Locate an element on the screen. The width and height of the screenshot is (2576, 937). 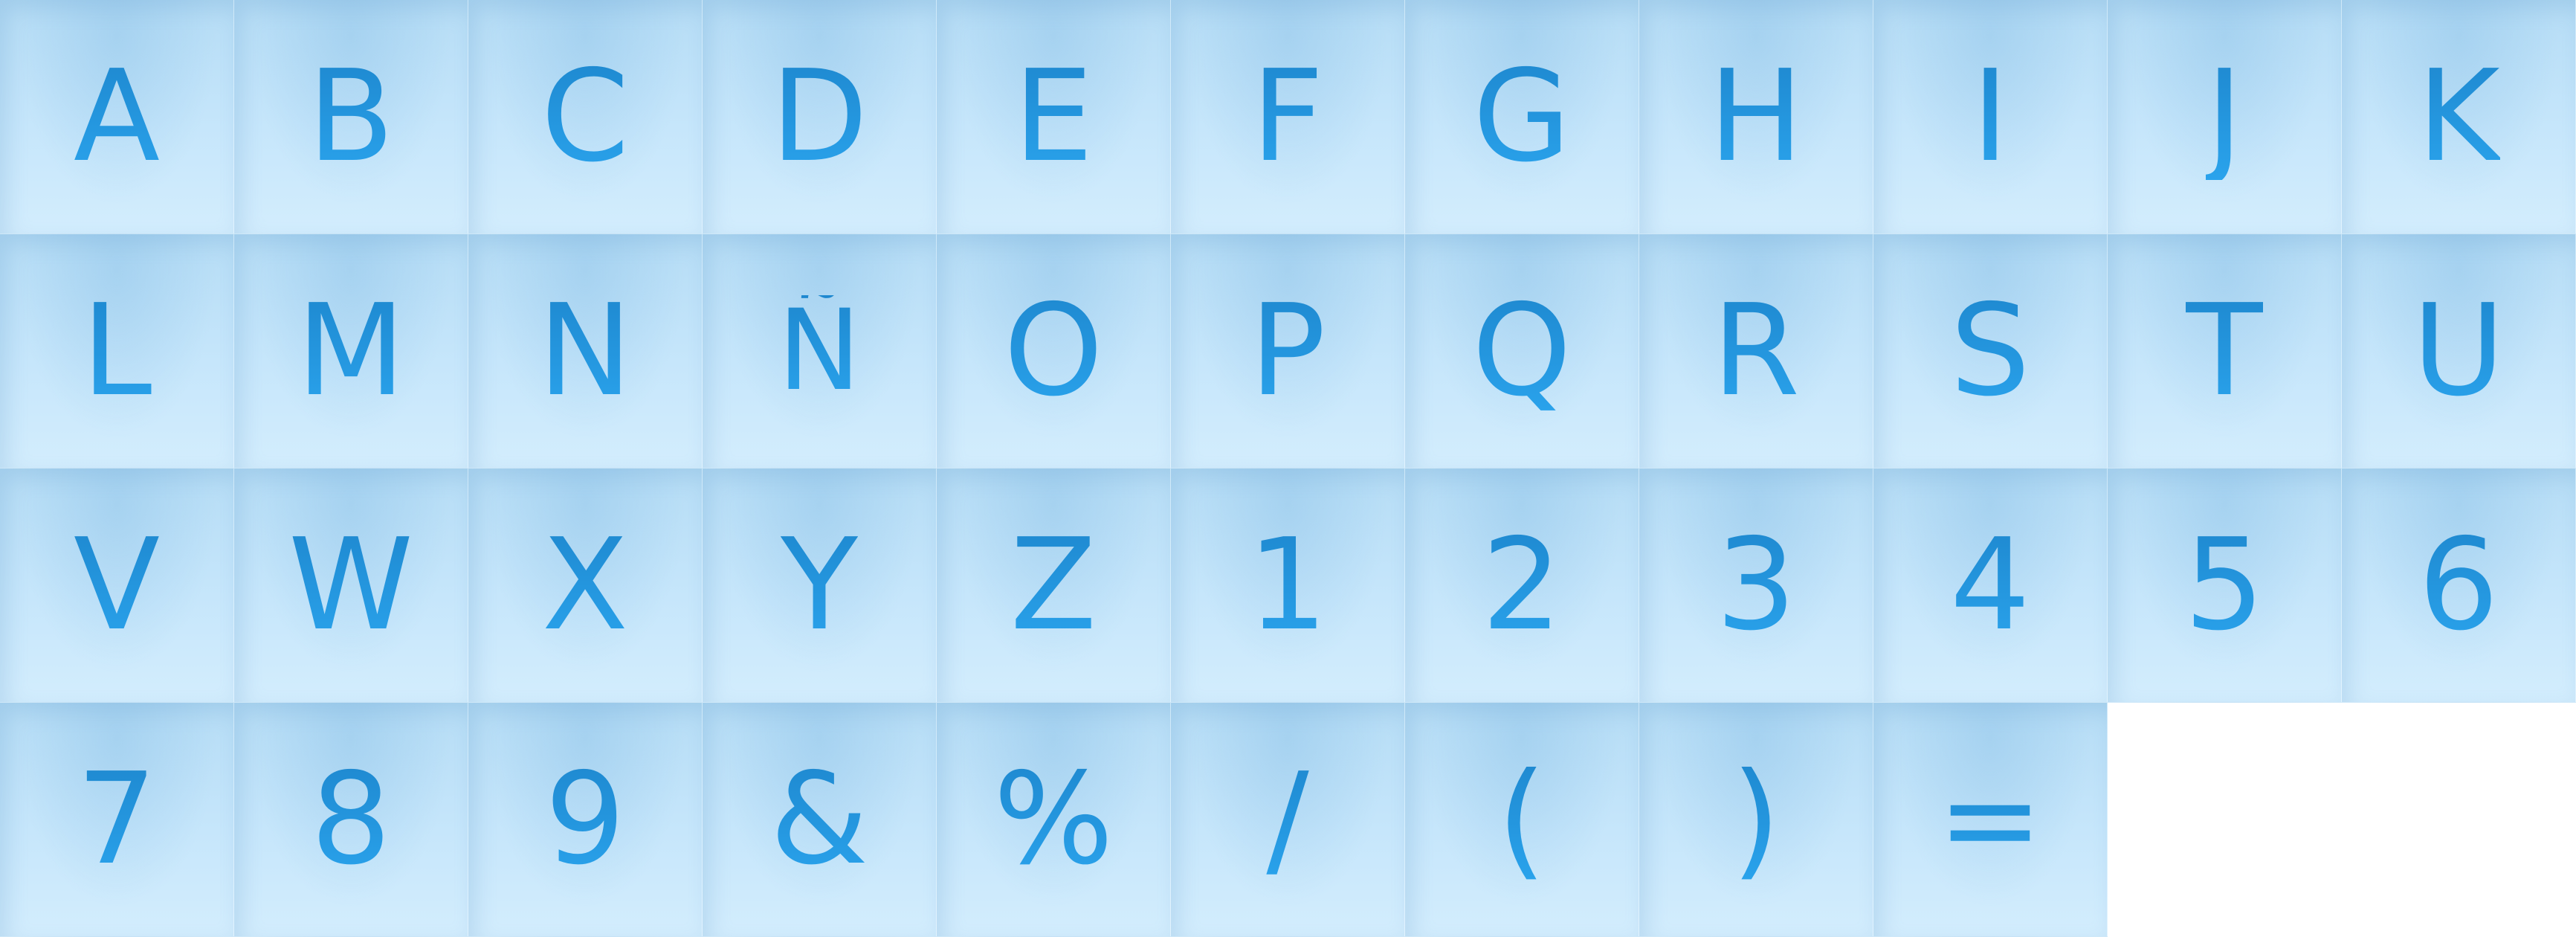
glyph-slash: / is located at coordinates (1287, 819).